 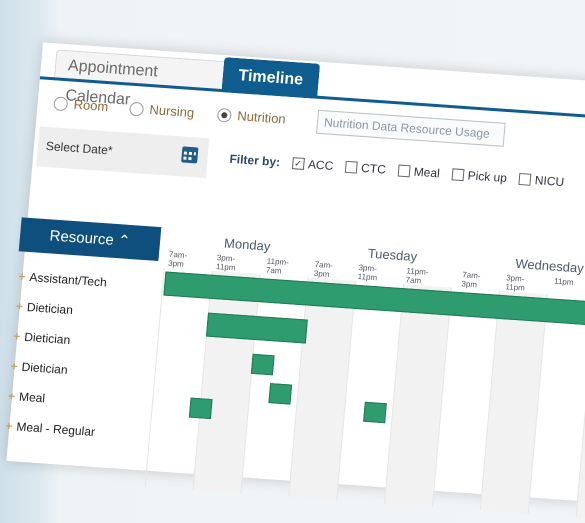 What do you see at coordinates (458, 175) in the screenshot?
I see `filter-pickup-checkbox` at bounding box center [458, 175].